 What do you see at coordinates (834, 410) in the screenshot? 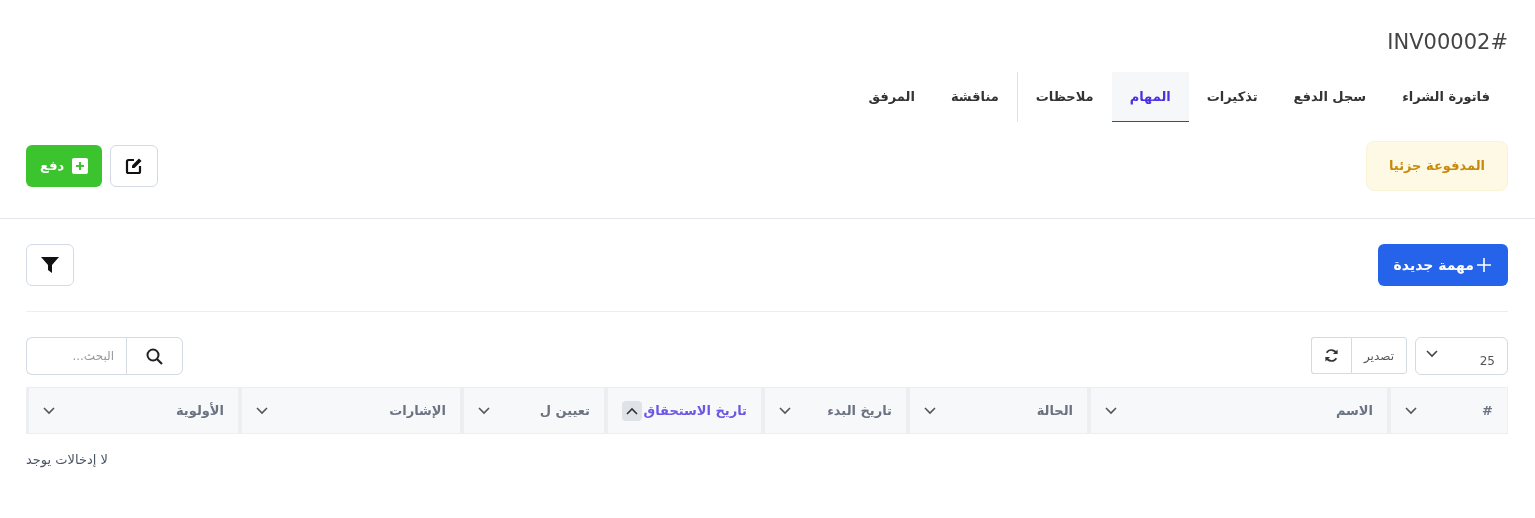
I see `column-header: تاريخ البدء` at bounding box center [834, 410].